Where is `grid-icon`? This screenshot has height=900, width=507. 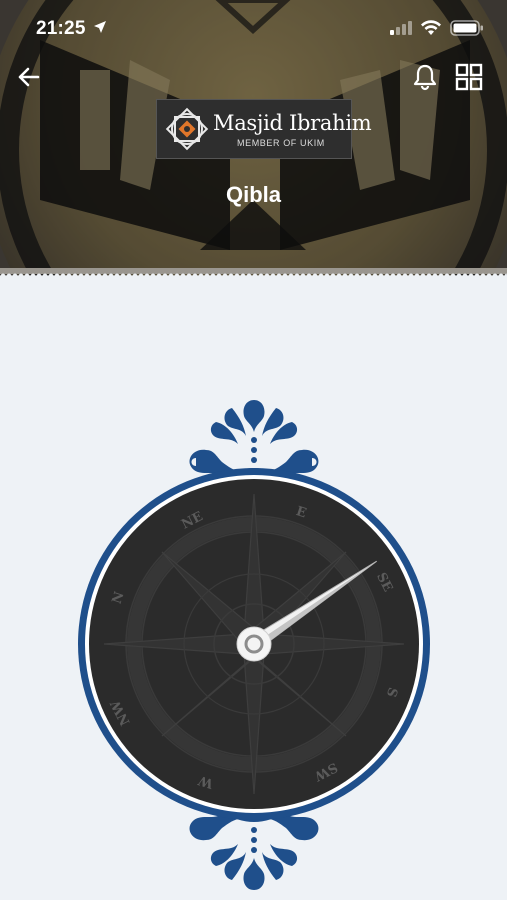 grid-icon is located at coordinates (469, 77).